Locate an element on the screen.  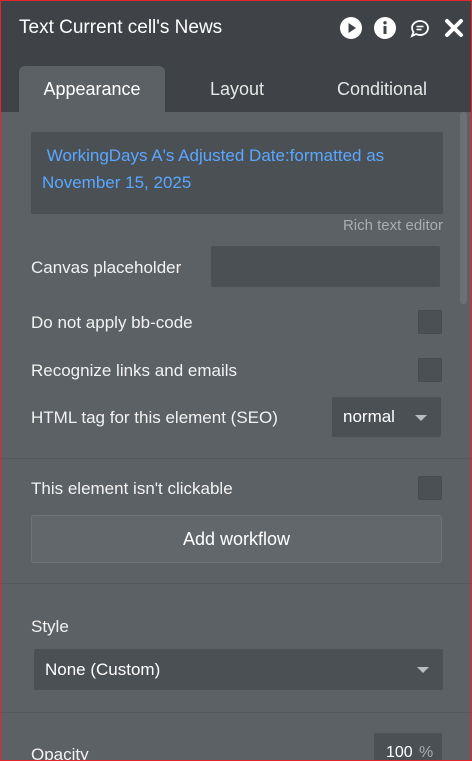
rich-text-editor-link: Rich text editor is located at coordinates (393, 225).